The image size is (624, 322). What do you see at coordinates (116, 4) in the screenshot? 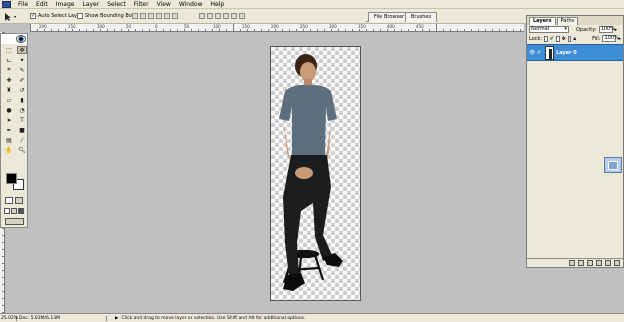
I see `menu-select: Select` at bounding box center [116, 4].